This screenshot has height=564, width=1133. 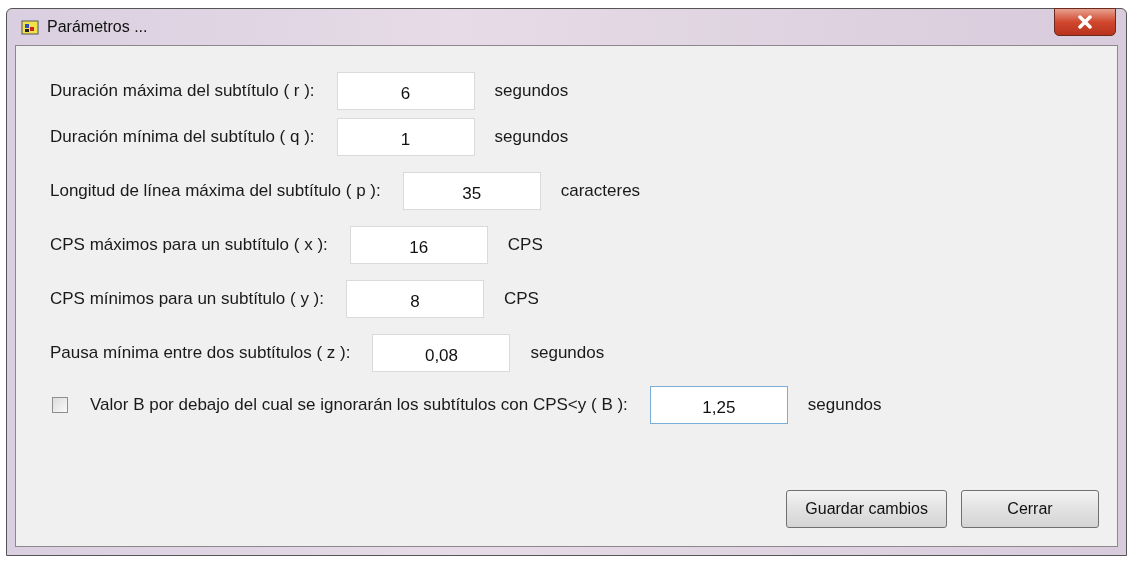 What do you see at coordinates (189, 245) in the screenshot?
I see `field-label: CPS máximos para un subtítulo ( x ):` at bounding box center [189, 245].